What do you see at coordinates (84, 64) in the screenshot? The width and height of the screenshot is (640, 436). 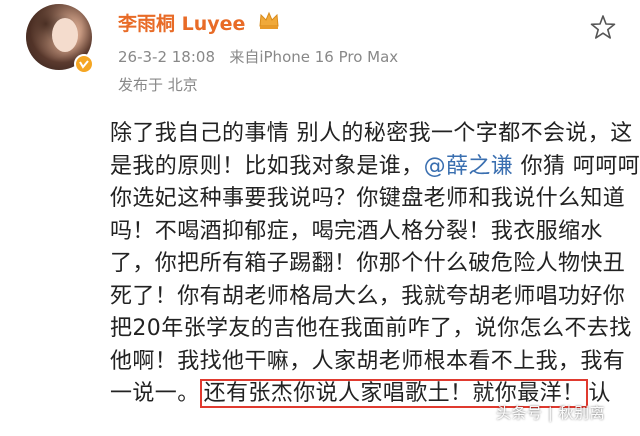 I see `verified-badge-icon` at bounding box center [84, 64].